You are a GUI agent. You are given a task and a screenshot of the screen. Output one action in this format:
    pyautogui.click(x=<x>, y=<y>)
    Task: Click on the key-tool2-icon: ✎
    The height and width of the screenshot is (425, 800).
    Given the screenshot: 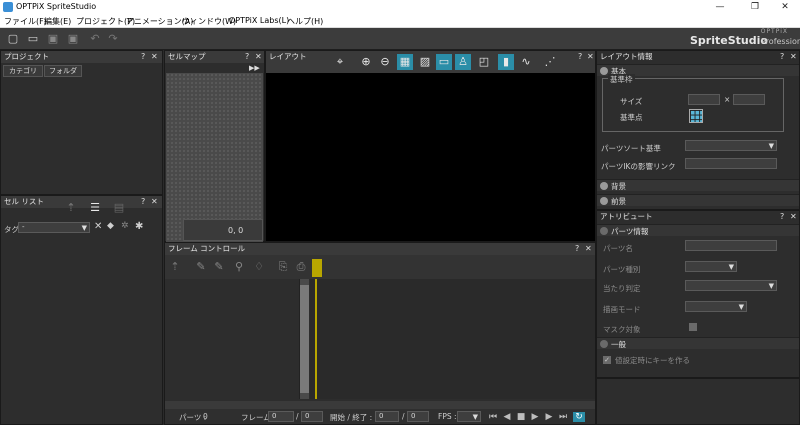 What is the action you would take?
    pyautogui.click(x=219, y=267)
    